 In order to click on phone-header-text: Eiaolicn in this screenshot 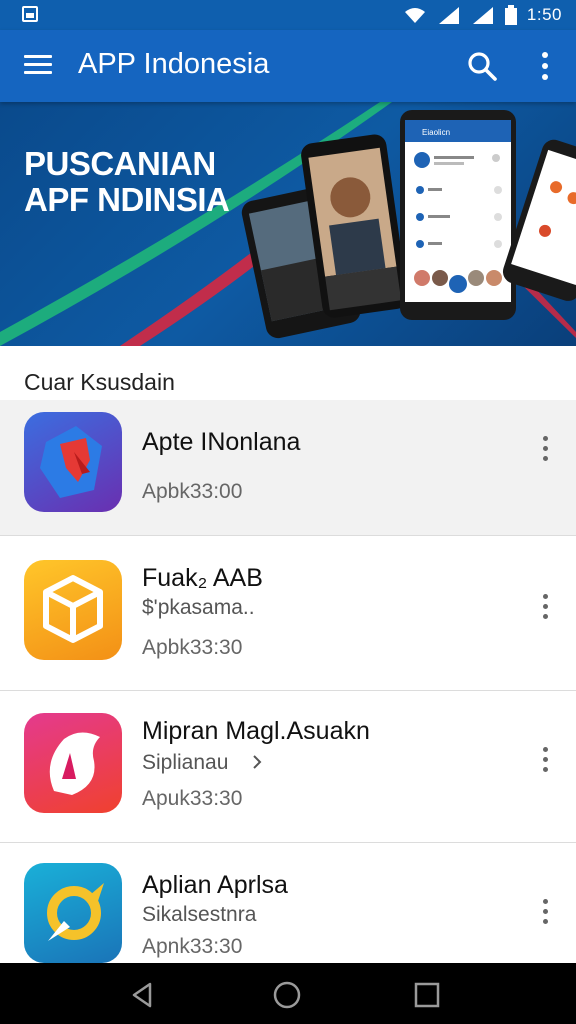, I will do `click(436, 132)`.